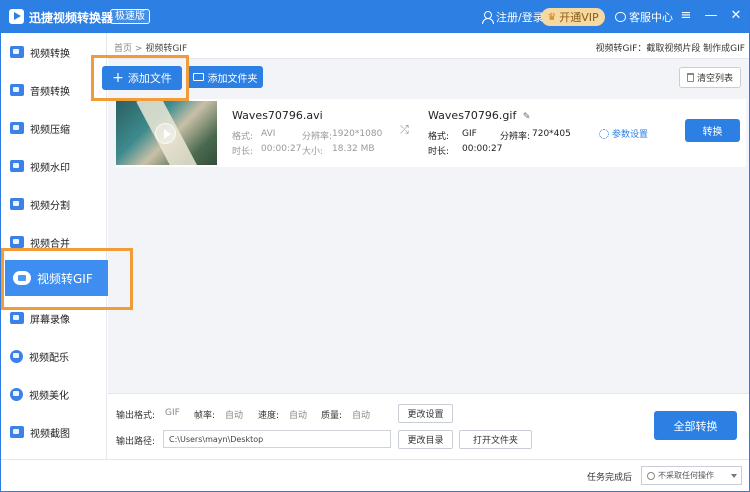 This screenshot has height=492, width=750. Describe the element at coordinates (428, 46) in the screenshot. I see `breadcrumb: 首页 > 视频转GIF 视频转GIF：截取视频片段 制作成GIF` at that location.